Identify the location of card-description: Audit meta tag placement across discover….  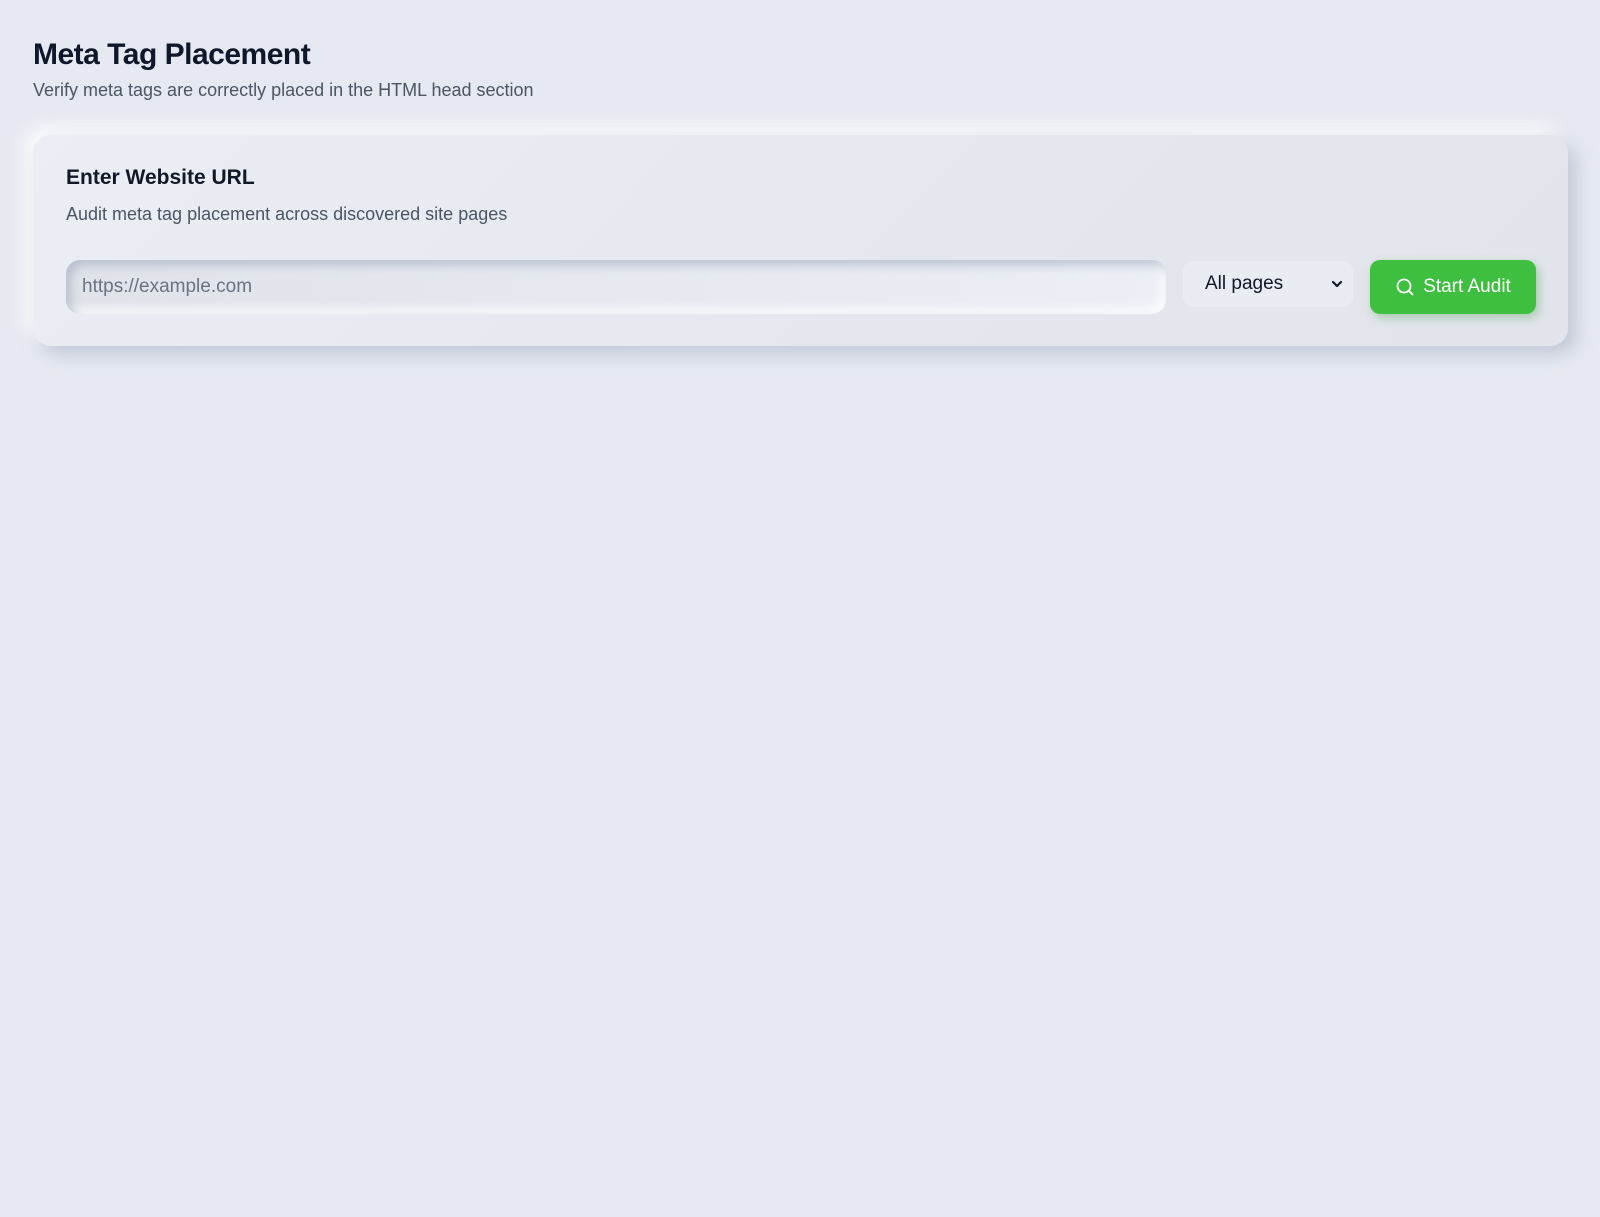
(287, 214).